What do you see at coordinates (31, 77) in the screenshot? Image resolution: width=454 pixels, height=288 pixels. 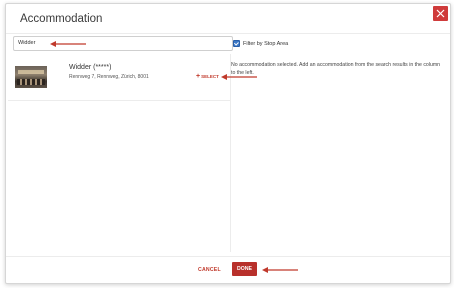 I see `hotel-thumbnail` at bounding box center [31, 77].